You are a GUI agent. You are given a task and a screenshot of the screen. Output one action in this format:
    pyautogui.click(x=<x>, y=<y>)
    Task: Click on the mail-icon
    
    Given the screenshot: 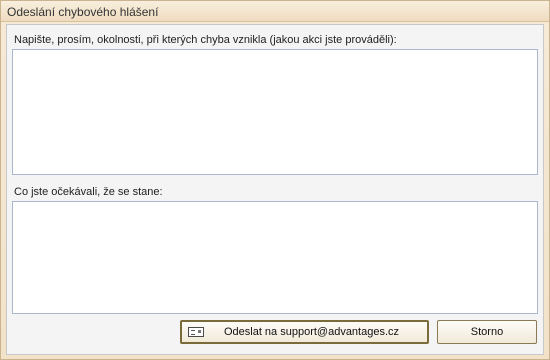 What is the action you would take?
    pyautogui.click(x=196, y=332)
    